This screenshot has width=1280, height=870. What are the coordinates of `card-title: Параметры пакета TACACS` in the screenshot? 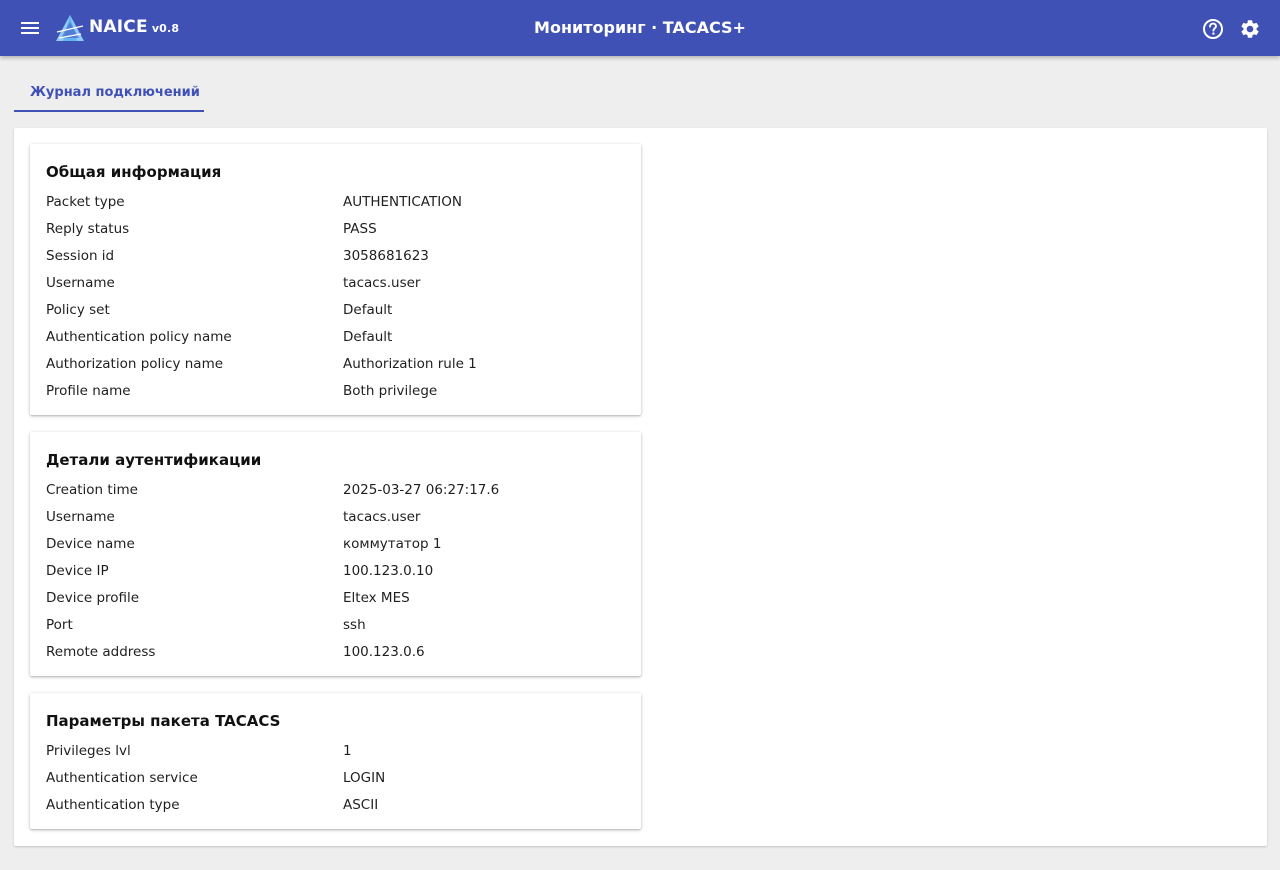 It's located at (163, 721).